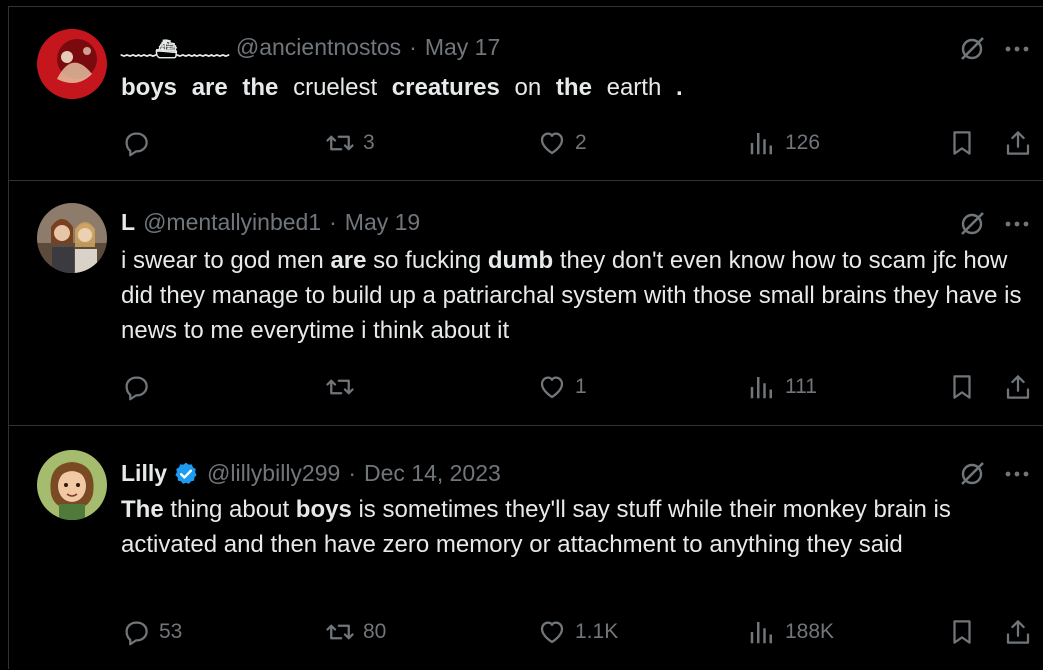 The width and height of the screenshot is (1043, 670). I want to click on timestamp: May 19, so click(382, 222).